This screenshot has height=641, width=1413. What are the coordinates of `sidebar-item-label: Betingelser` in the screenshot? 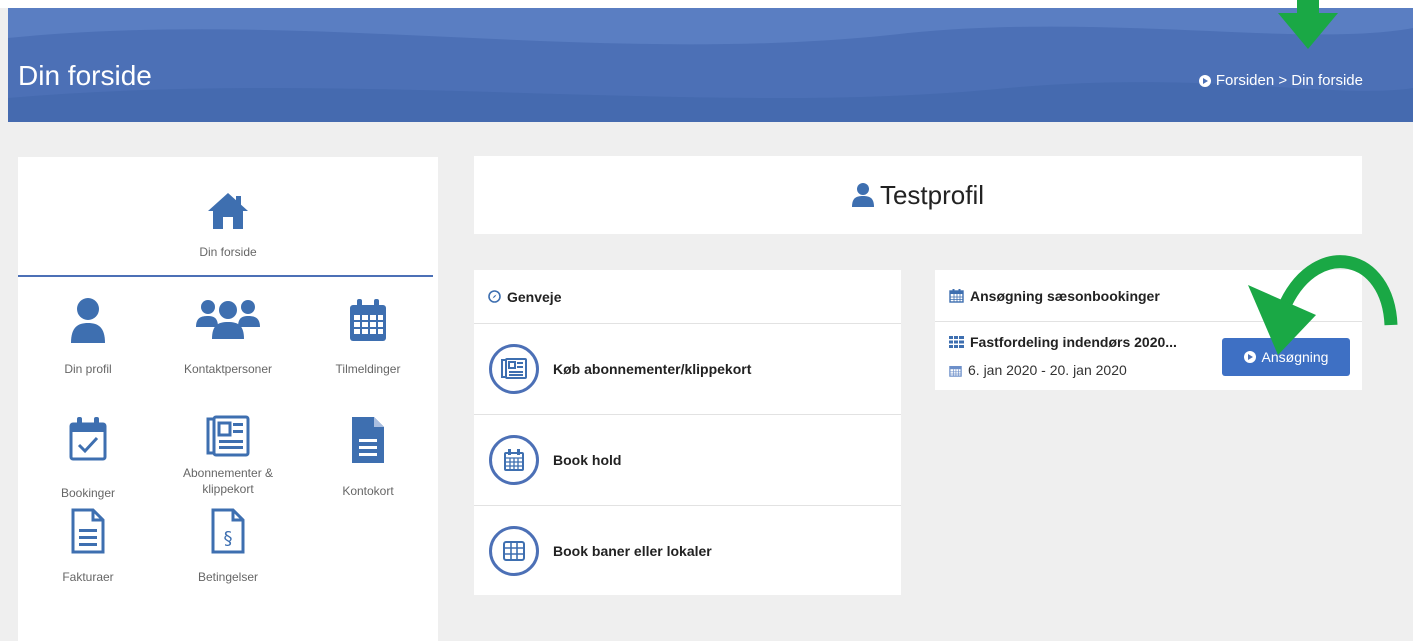 It's located at (228, 577).